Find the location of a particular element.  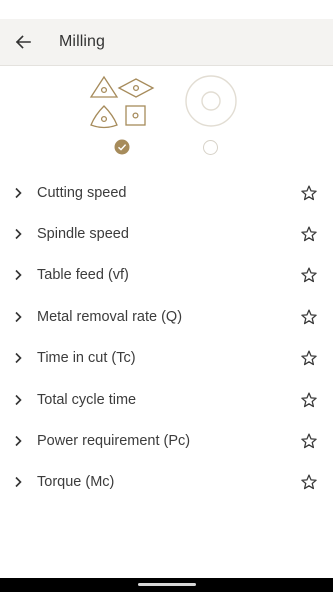

list-item-label: Power requirement (Pc) is located at coordinates (114, 441).